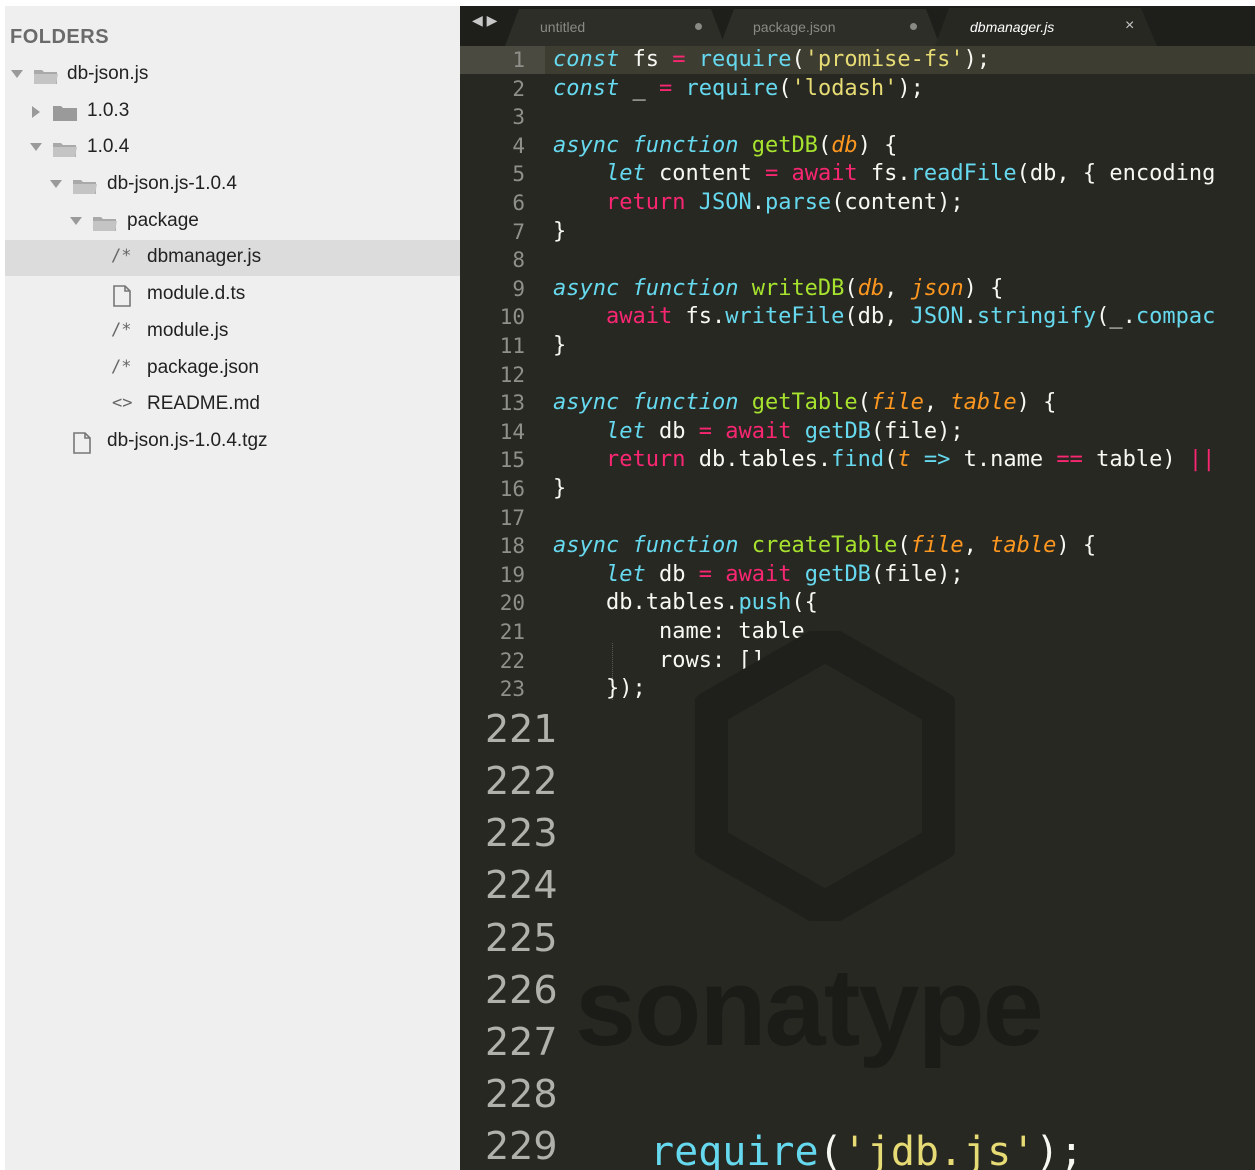  I want to click on tab-label: package.json, so click(794, 27).